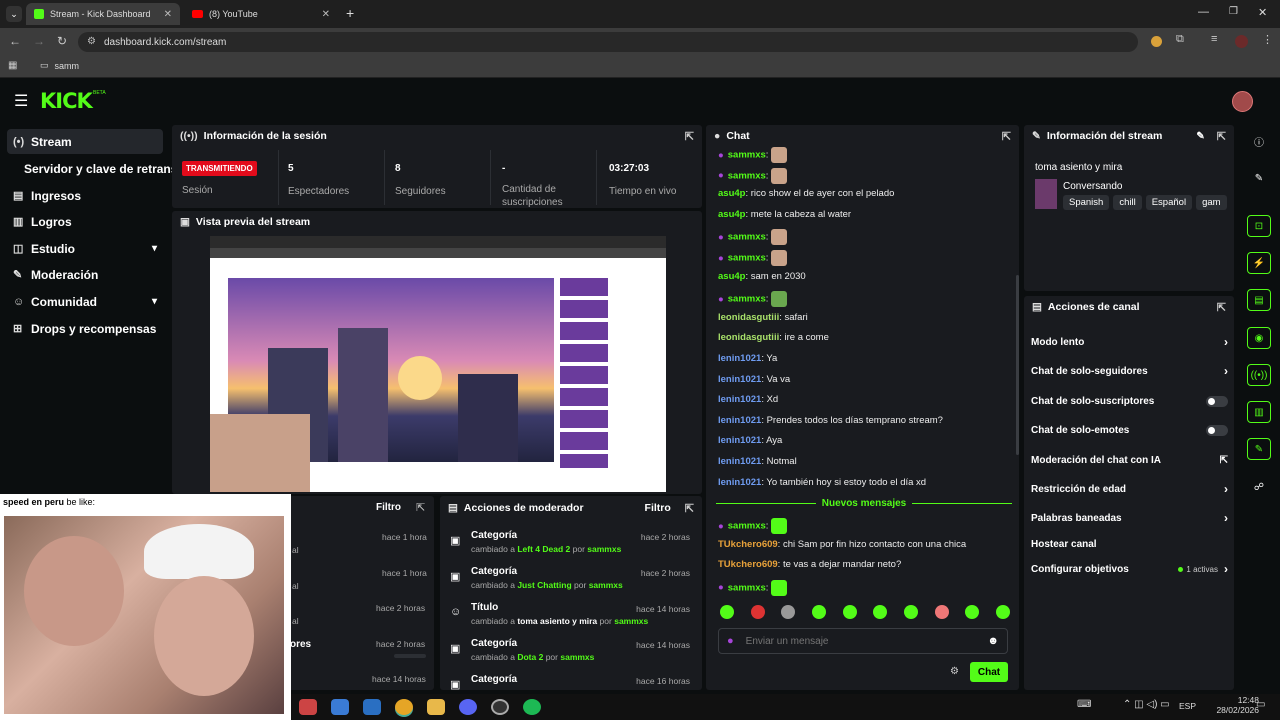  I want to click on store-icon, so click(308, 707).